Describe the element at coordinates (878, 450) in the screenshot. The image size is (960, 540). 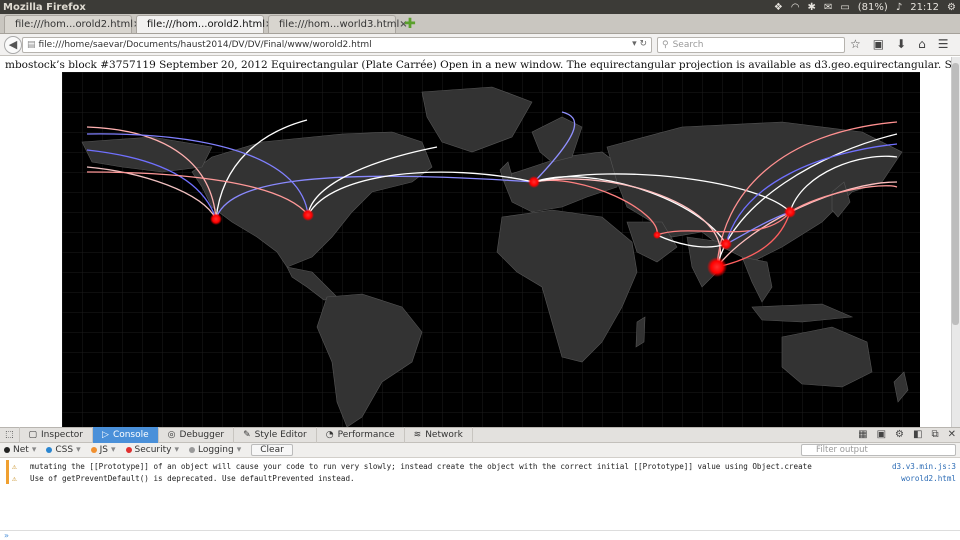
I see `filter-output-input: Filter output` at that location.